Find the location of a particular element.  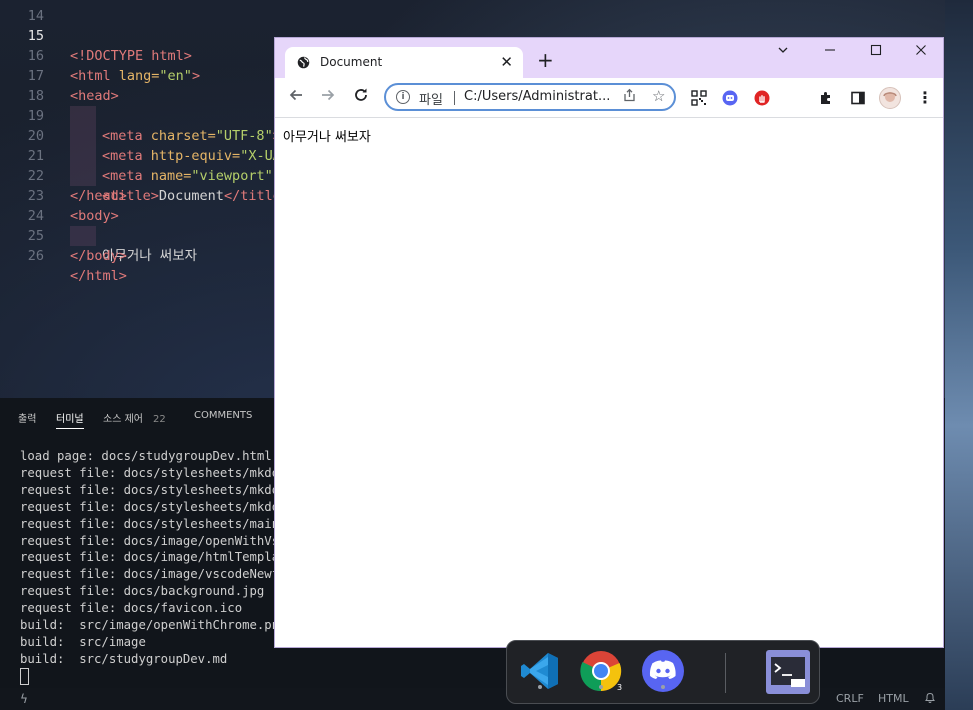

line-number: 21 is located at coordinates (35, 156).